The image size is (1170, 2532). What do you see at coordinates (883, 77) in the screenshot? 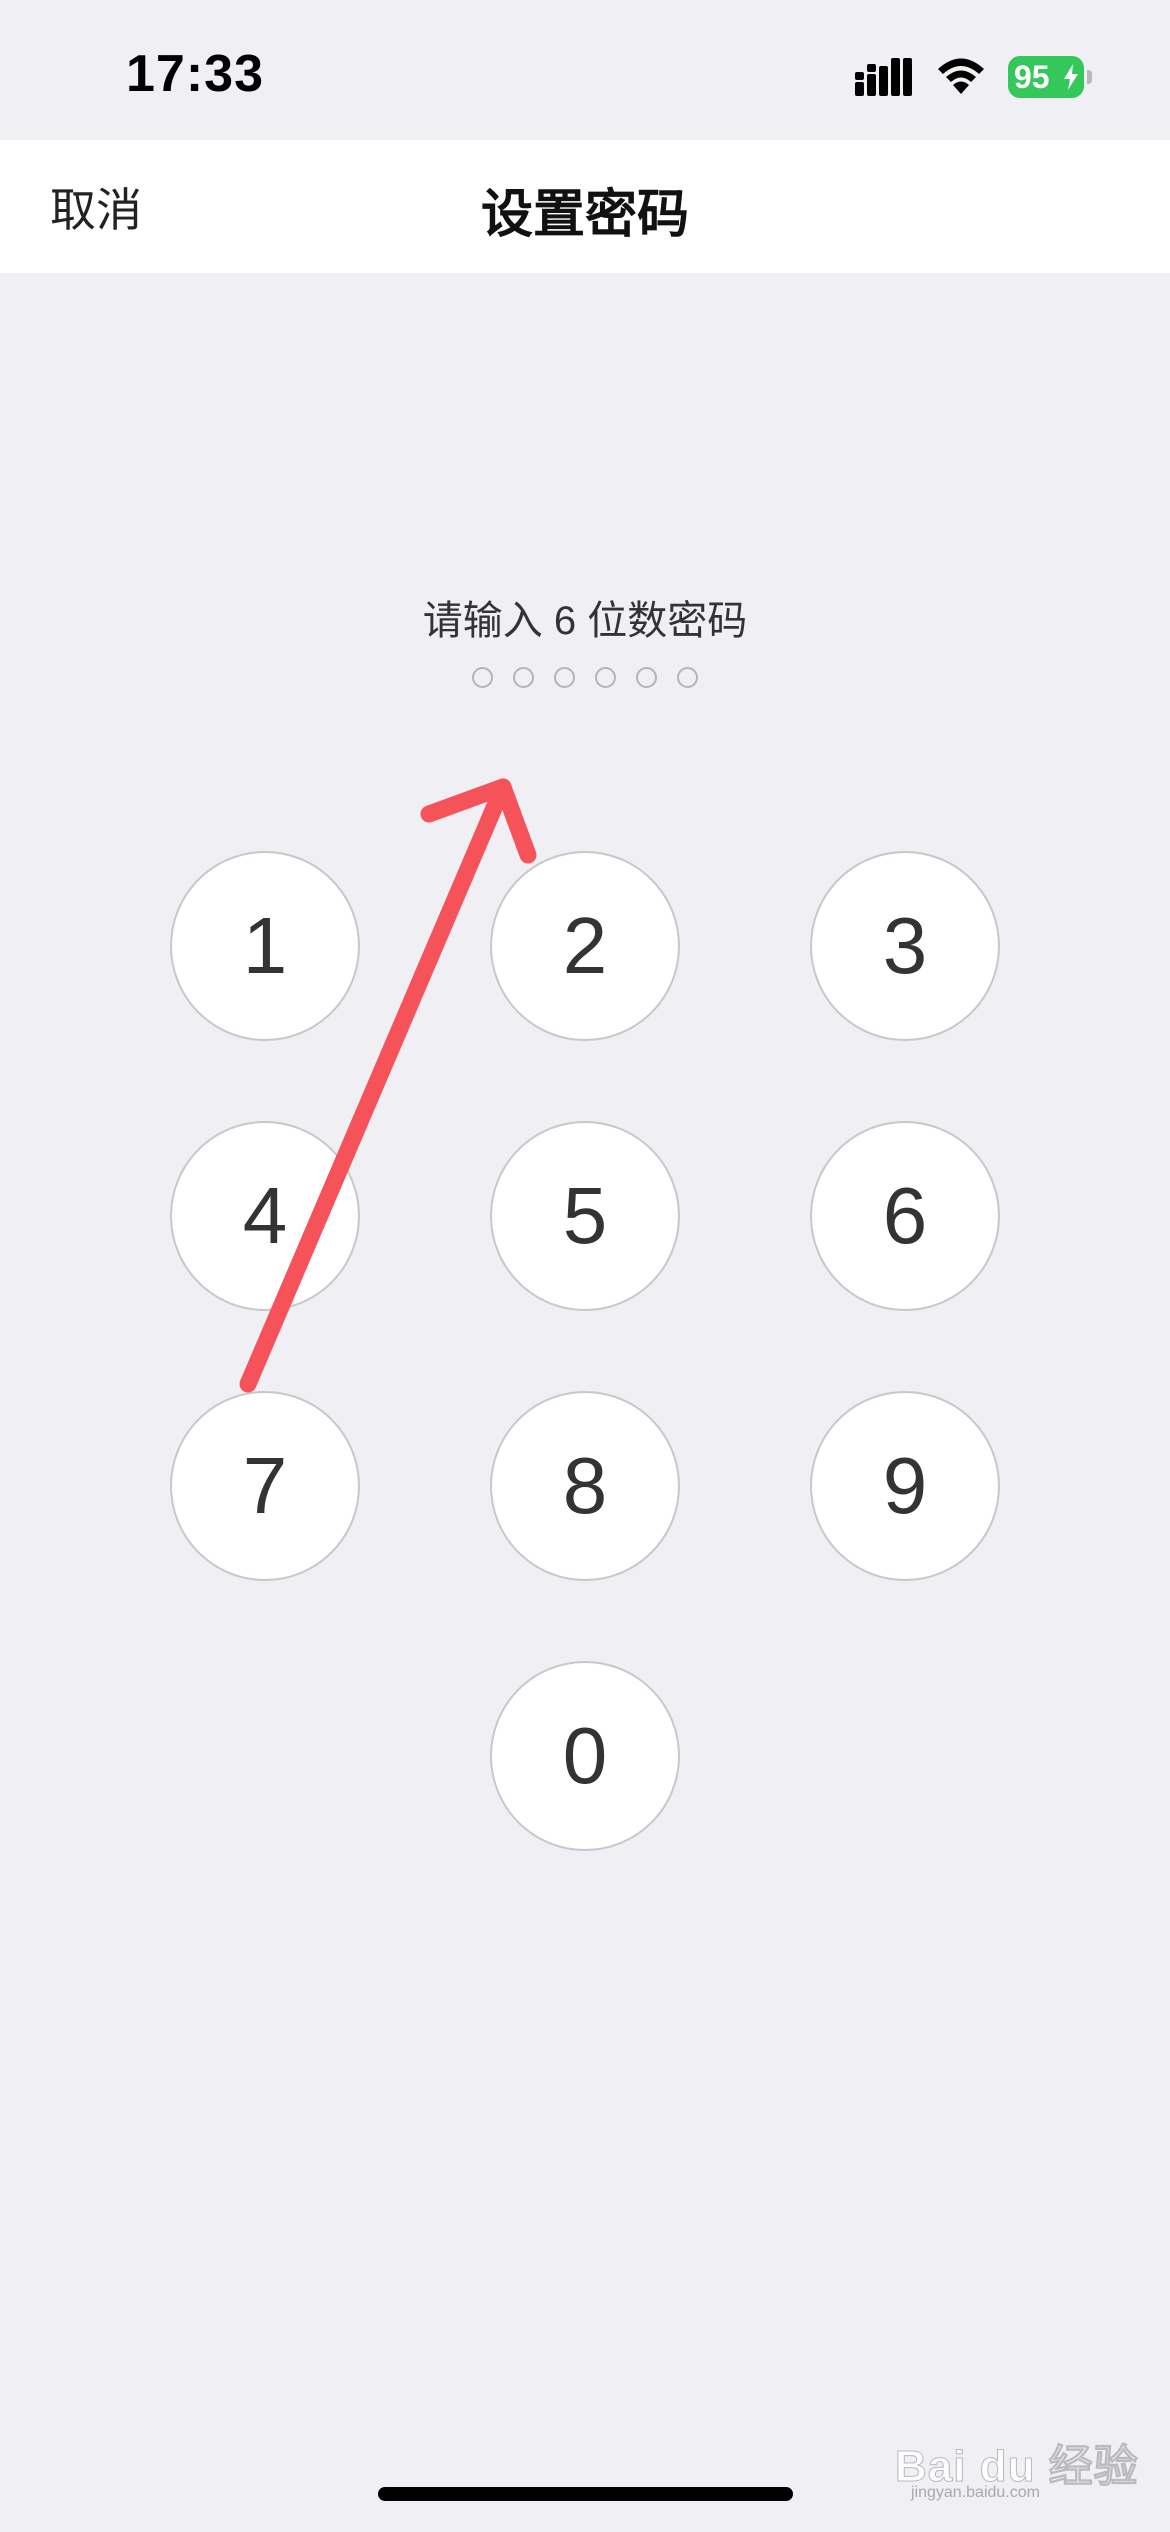
I see `signal-icon` at bounding box center [883, 77].